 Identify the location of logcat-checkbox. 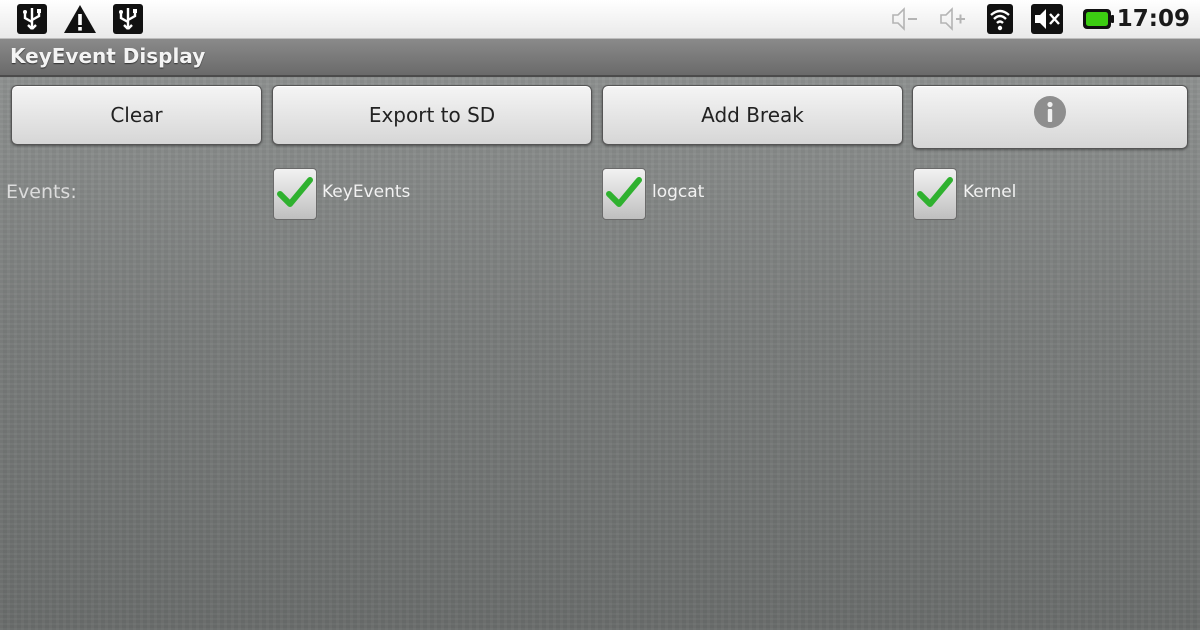
(624, 194).